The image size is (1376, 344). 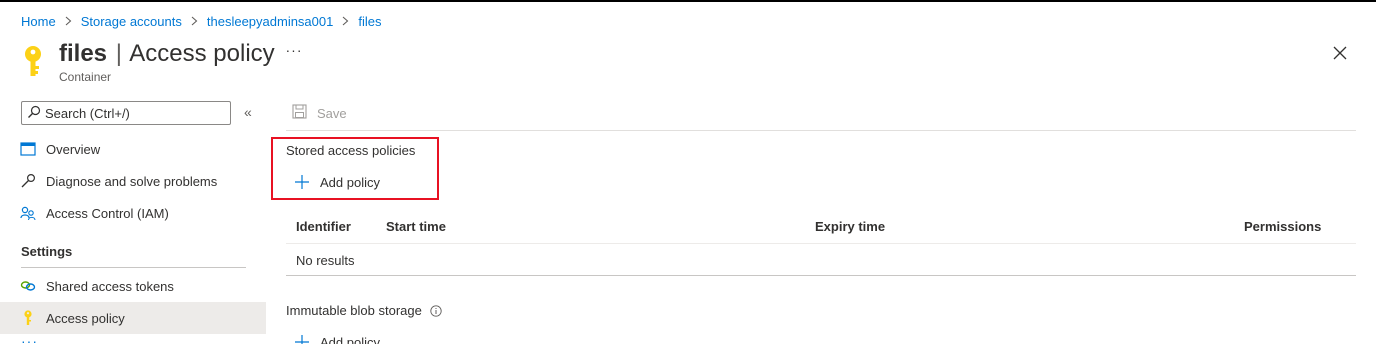 What do you see at coordinates (34, 113) in the screenshot?
I see `search-icon` at bounding box center [34, 113].